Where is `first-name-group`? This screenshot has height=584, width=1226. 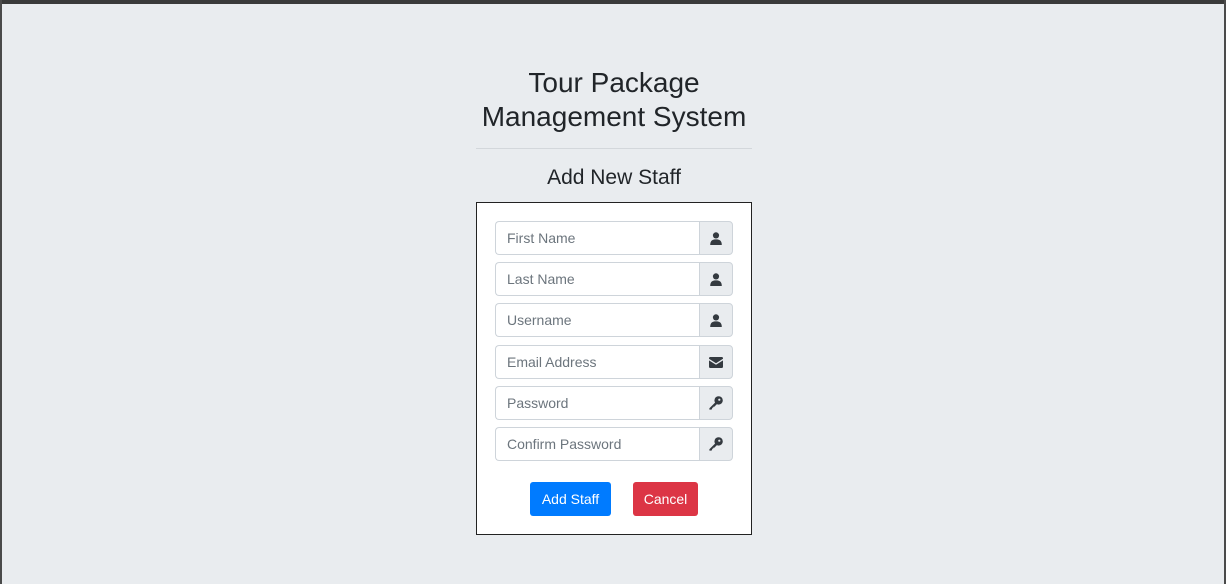
first-name-group is located at coordinates (614, 238).